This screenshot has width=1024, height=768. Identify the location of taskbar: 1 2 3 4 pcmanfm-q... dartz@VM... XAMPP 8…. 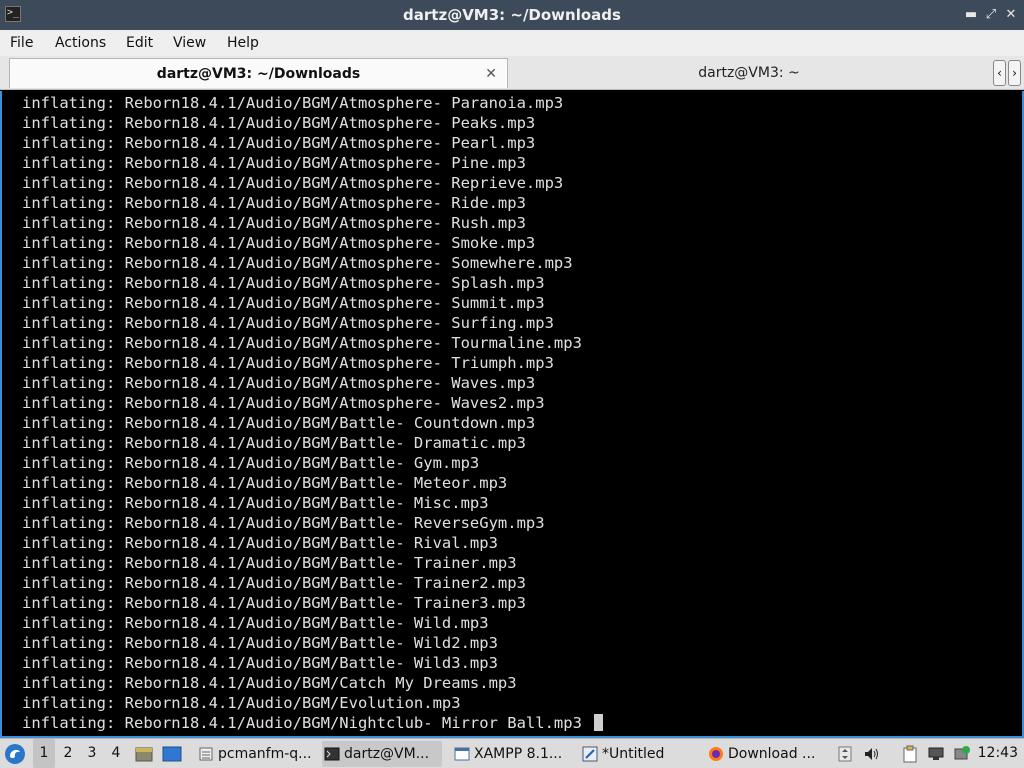
(512, 753).